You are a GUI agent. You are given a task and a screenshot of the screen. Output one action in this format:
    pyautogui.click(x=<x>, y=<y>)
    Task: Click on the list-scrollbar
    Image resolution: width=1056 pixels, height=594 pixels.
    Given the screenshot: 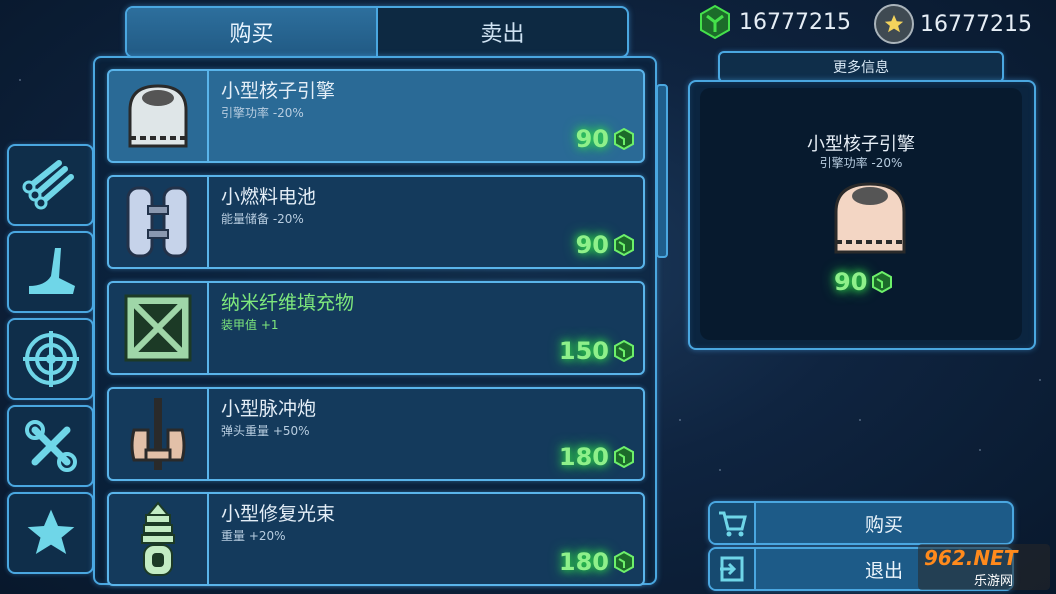 What is the action you would take?
    pyautogui.click(x=662, y=171)
    